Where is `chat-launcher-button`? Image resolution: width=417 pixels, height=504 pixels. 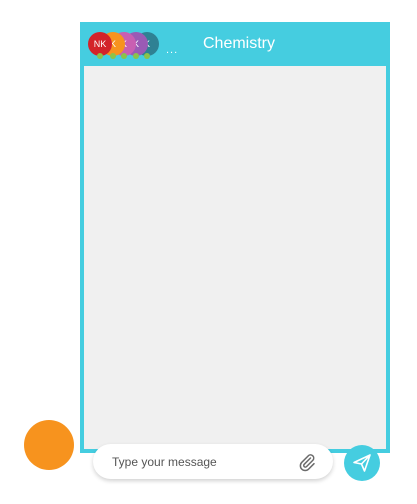
chat-launcher-button is located at coordinates (49, 445).